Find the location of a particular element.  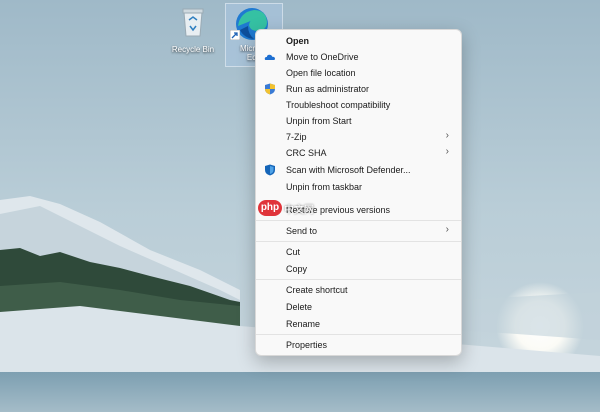

menu-item-move-to-onedrive: Move to OneDrive is located at coordinates (358, 57).